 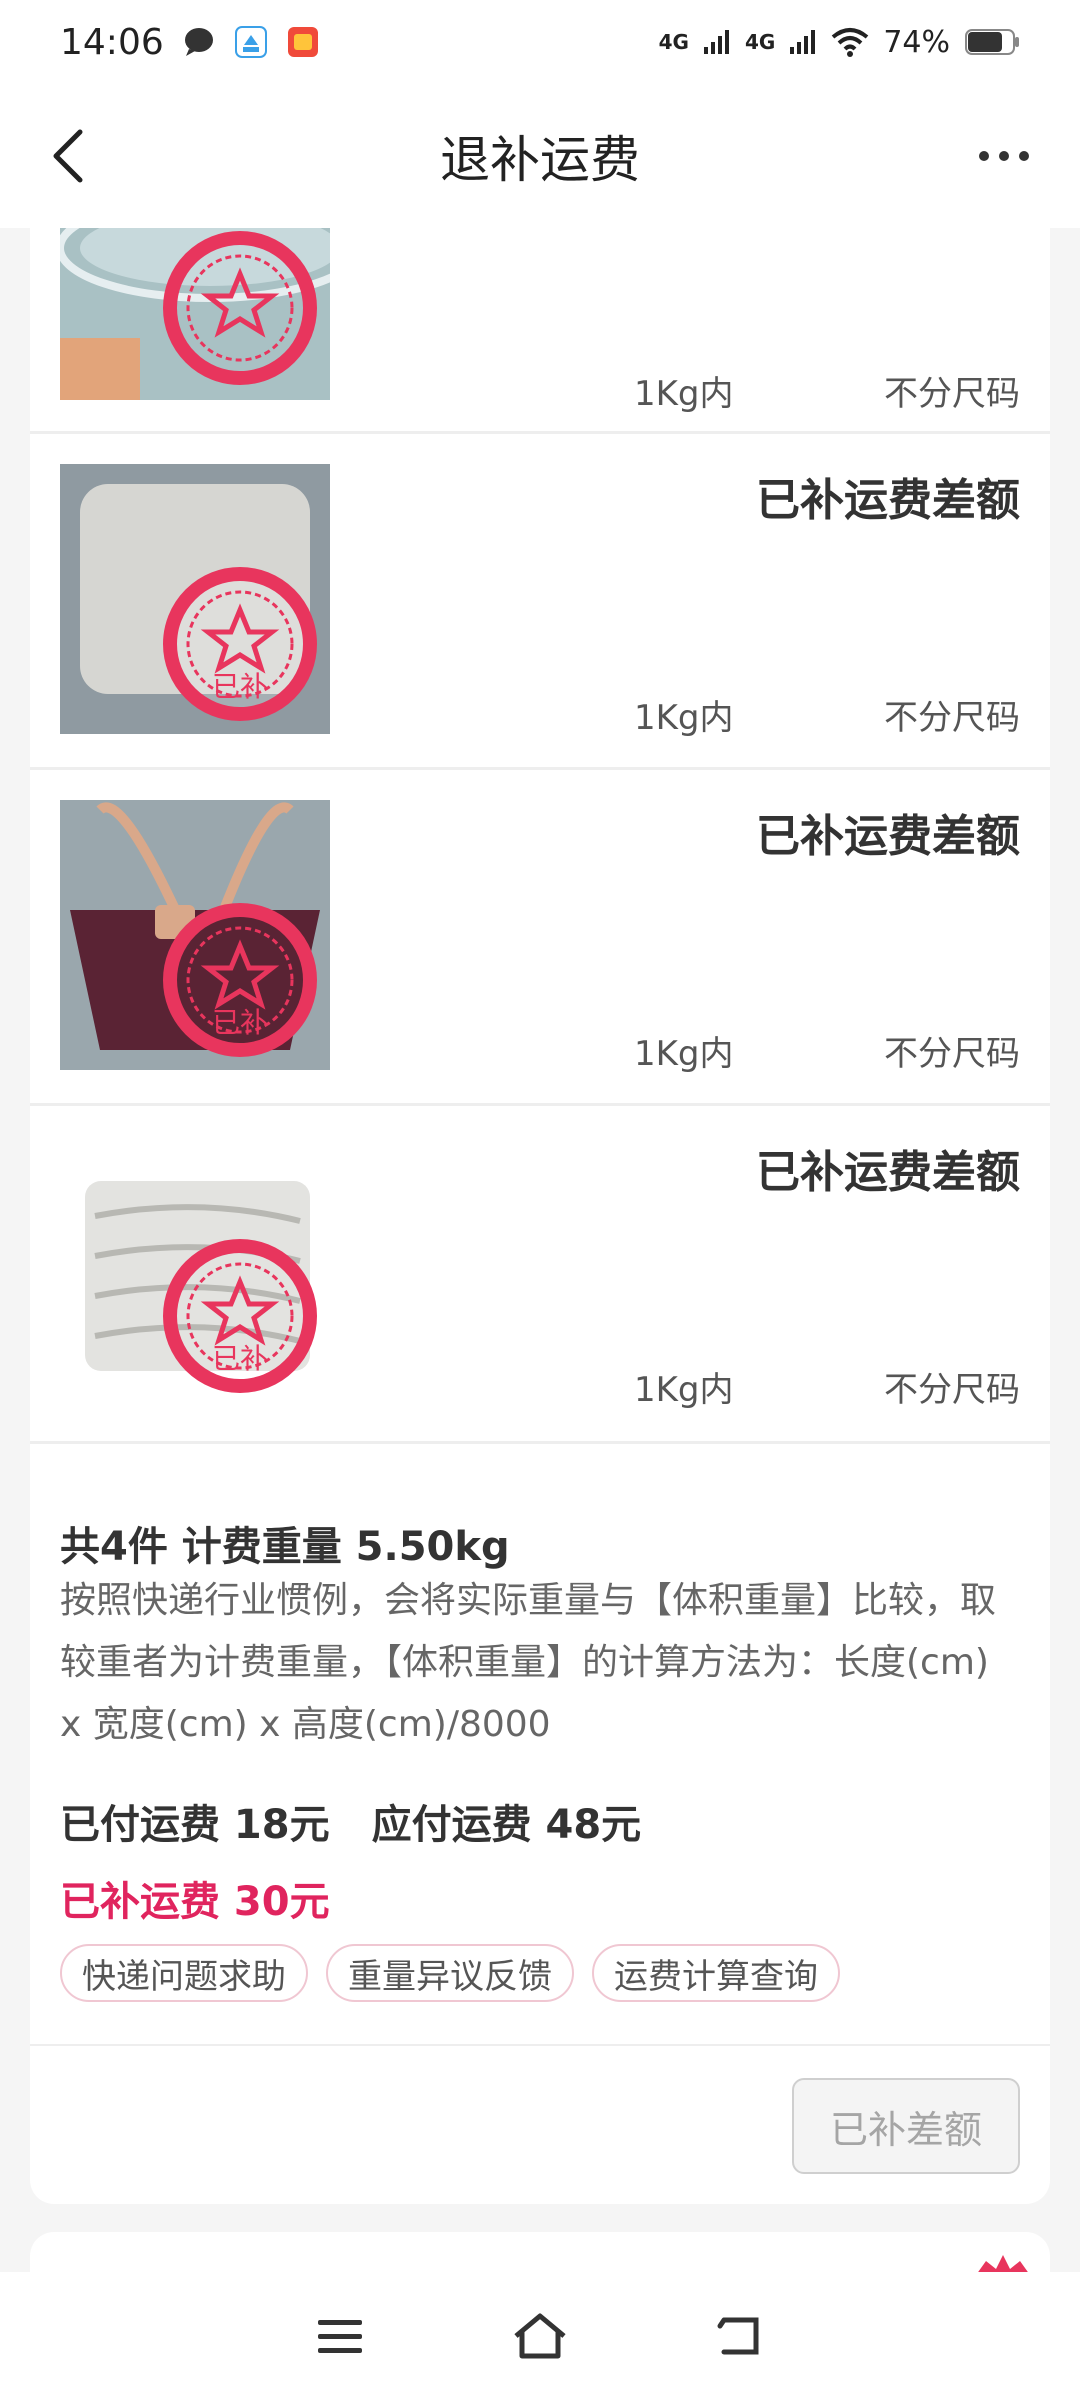 I want to click on status-bar: 14:06 4G 4G 74%, so click(x=540, y=42).